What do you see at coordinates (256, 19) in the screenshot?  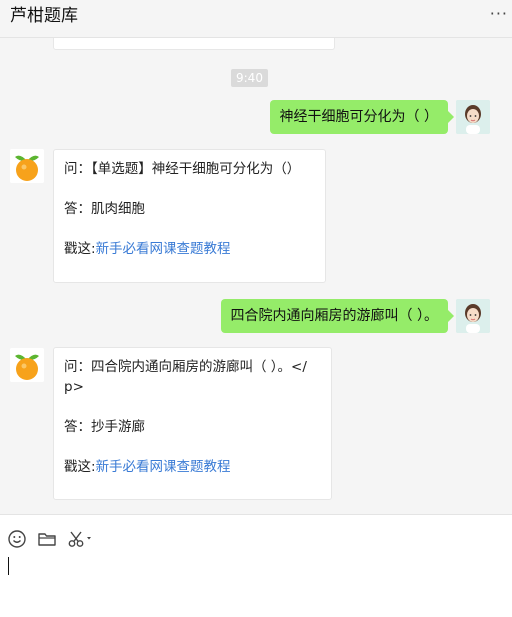 I see `title-bar: 芦柑题库 ···` at bounding box center [256, 19].